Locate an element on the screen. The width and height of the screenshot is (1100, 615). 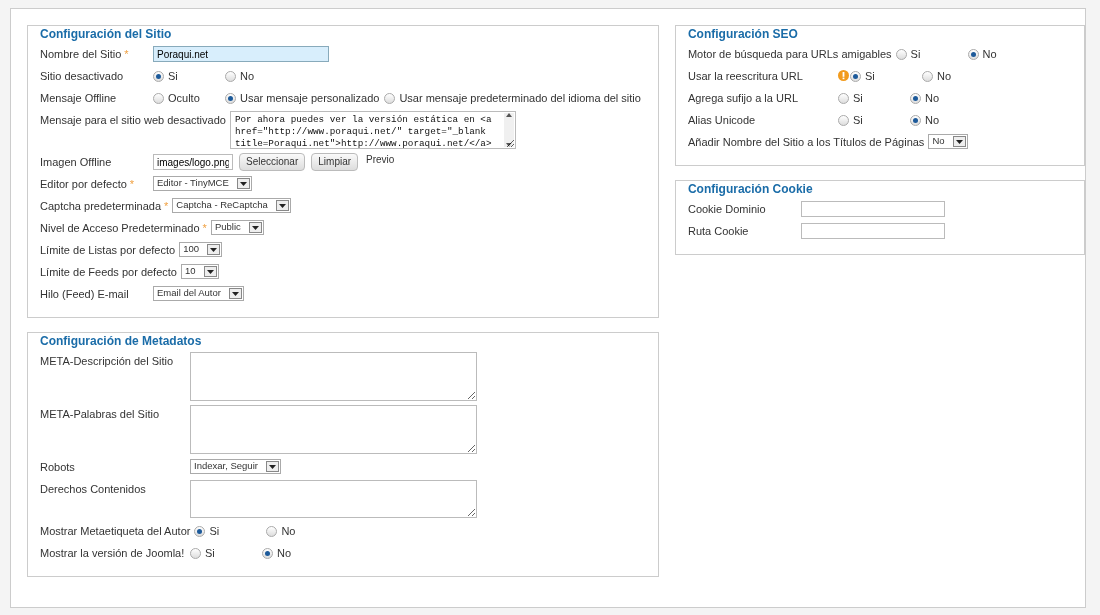
scroll-up-arrow-icon is located at coordinates (508, 115).